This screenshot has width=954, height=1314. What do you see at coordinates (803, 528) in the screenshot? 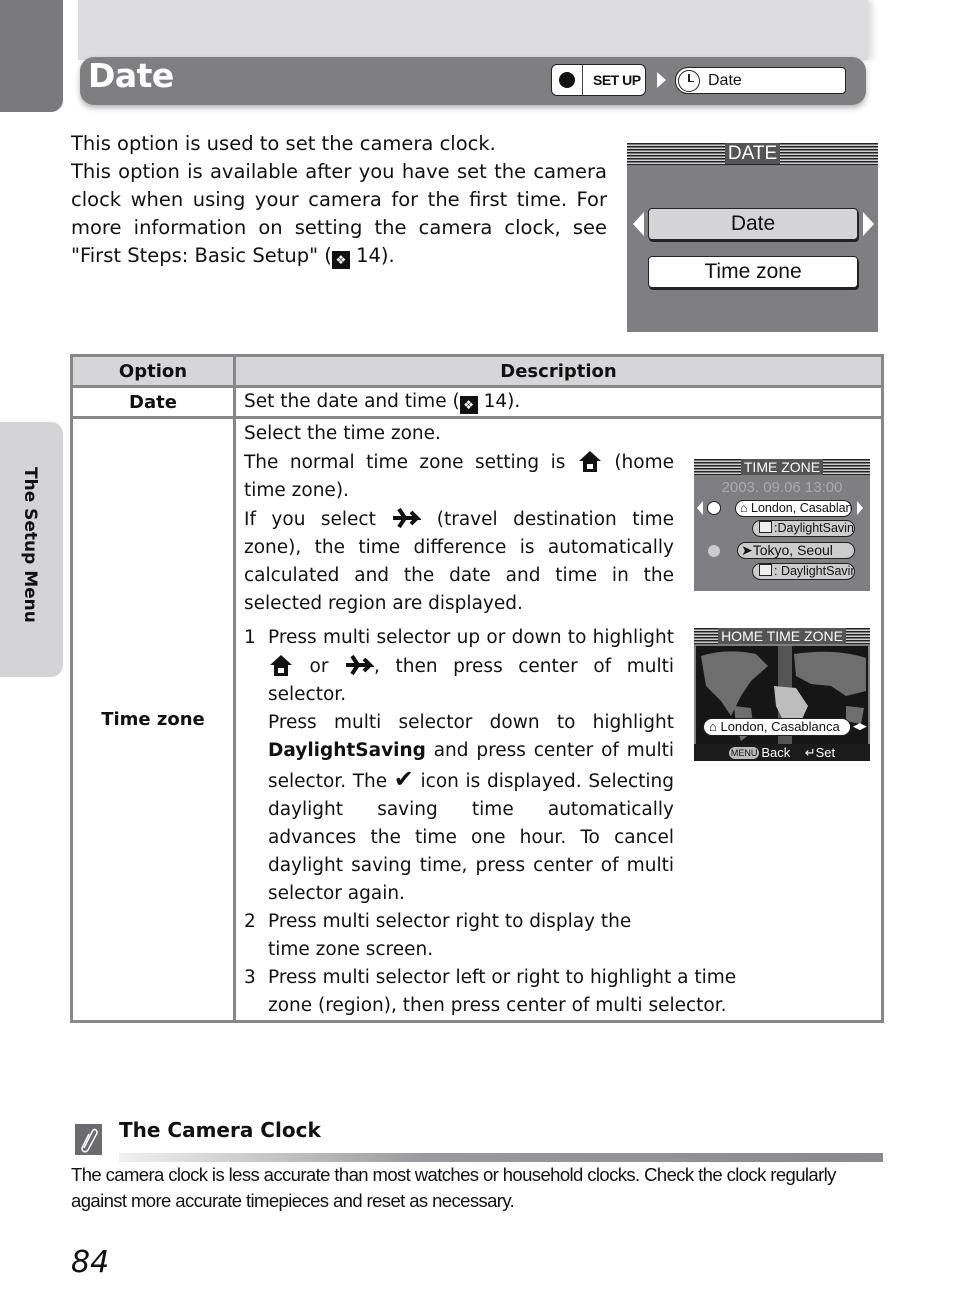
I see `home-dst-toggle: :DaylightSaving` at bounding box center [803, 528].